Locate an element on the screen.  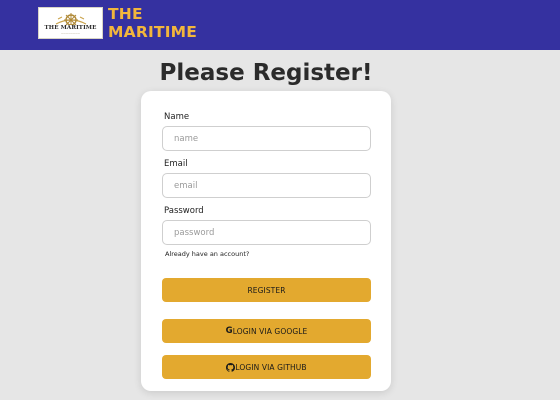
brand-name: THE MARITIME is located at coordinates (152, 23).